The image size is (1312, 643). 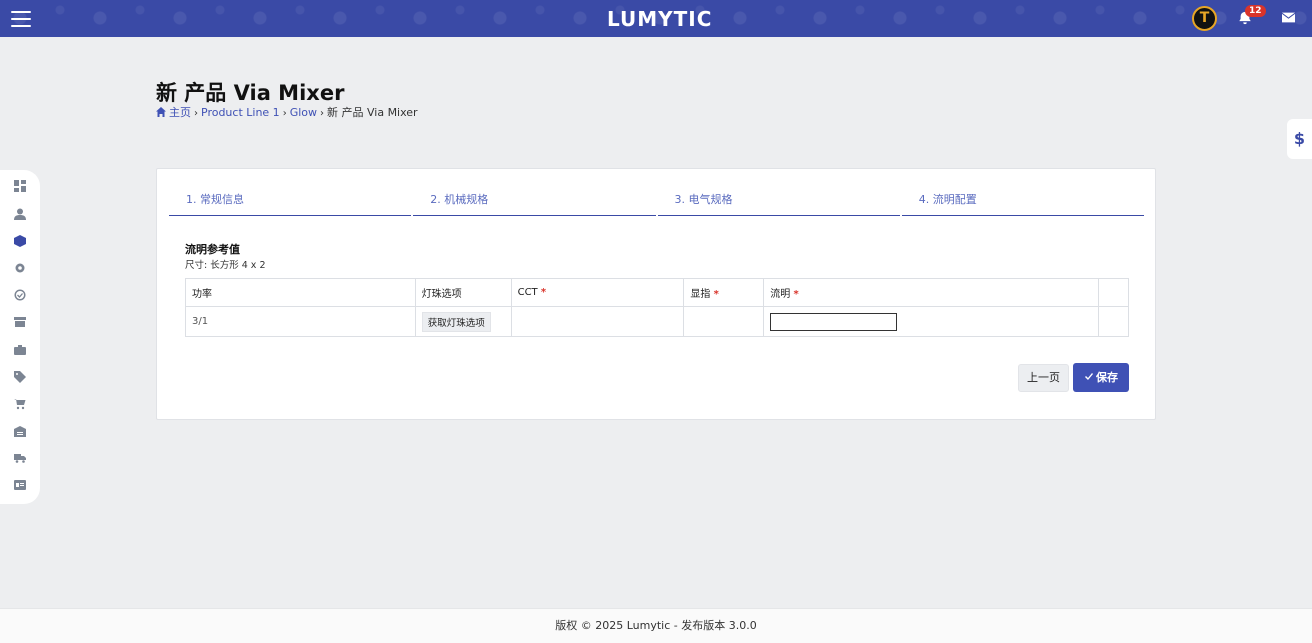 I want to click on notification-badge: 12, so click(x=1255, y=11).